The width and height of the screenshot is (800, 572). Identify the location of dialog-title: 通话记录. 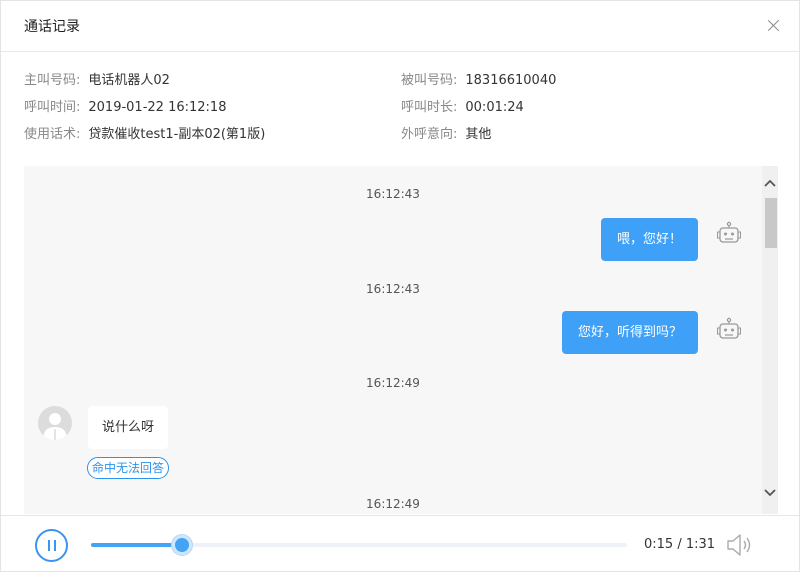
(52, 27).